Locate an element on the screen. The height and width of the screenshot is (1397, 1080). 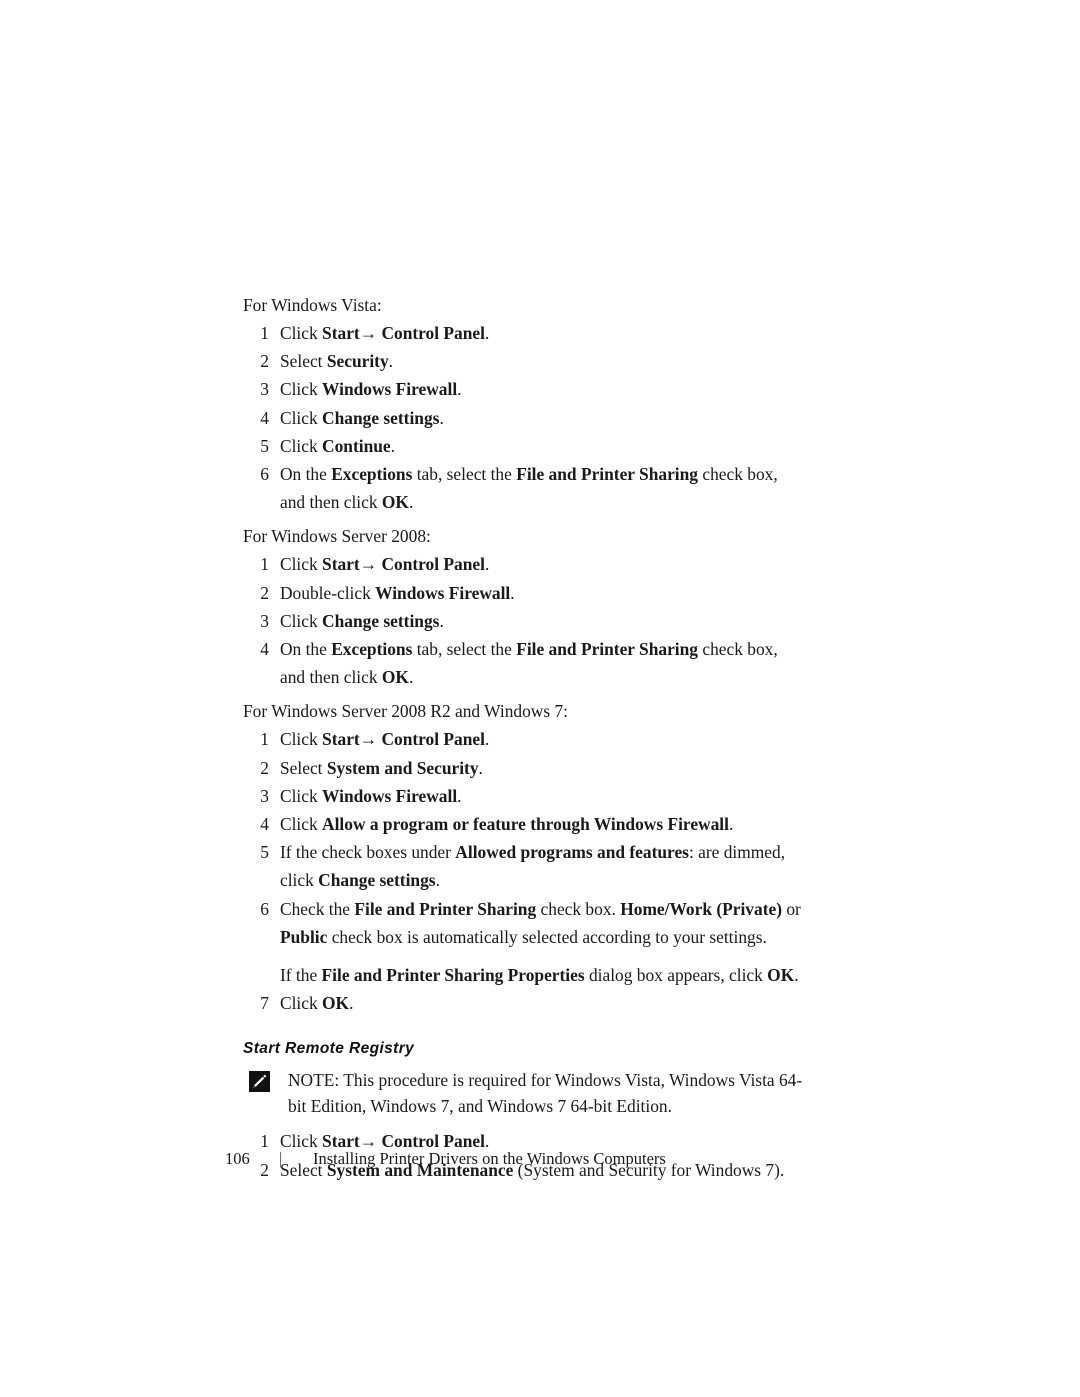
list-item: 2 Select System and Security. is located at coordinates (524, 768).